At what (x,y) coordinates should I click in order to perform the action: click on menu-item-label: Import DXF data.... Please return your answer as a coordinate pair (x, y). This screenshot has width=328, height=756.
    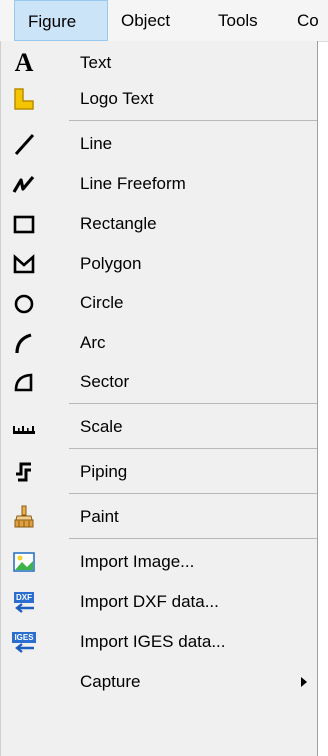
    Looking at the image, I should click on (149, 601).